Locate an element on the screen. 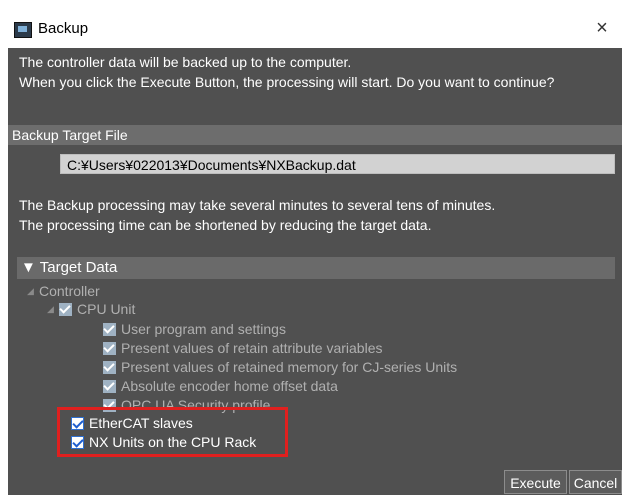 The height and width of the screenshot is (495, 622). tree-item-cpu-unit: ◢ CPU Unit is located at coordinates (91, 309).